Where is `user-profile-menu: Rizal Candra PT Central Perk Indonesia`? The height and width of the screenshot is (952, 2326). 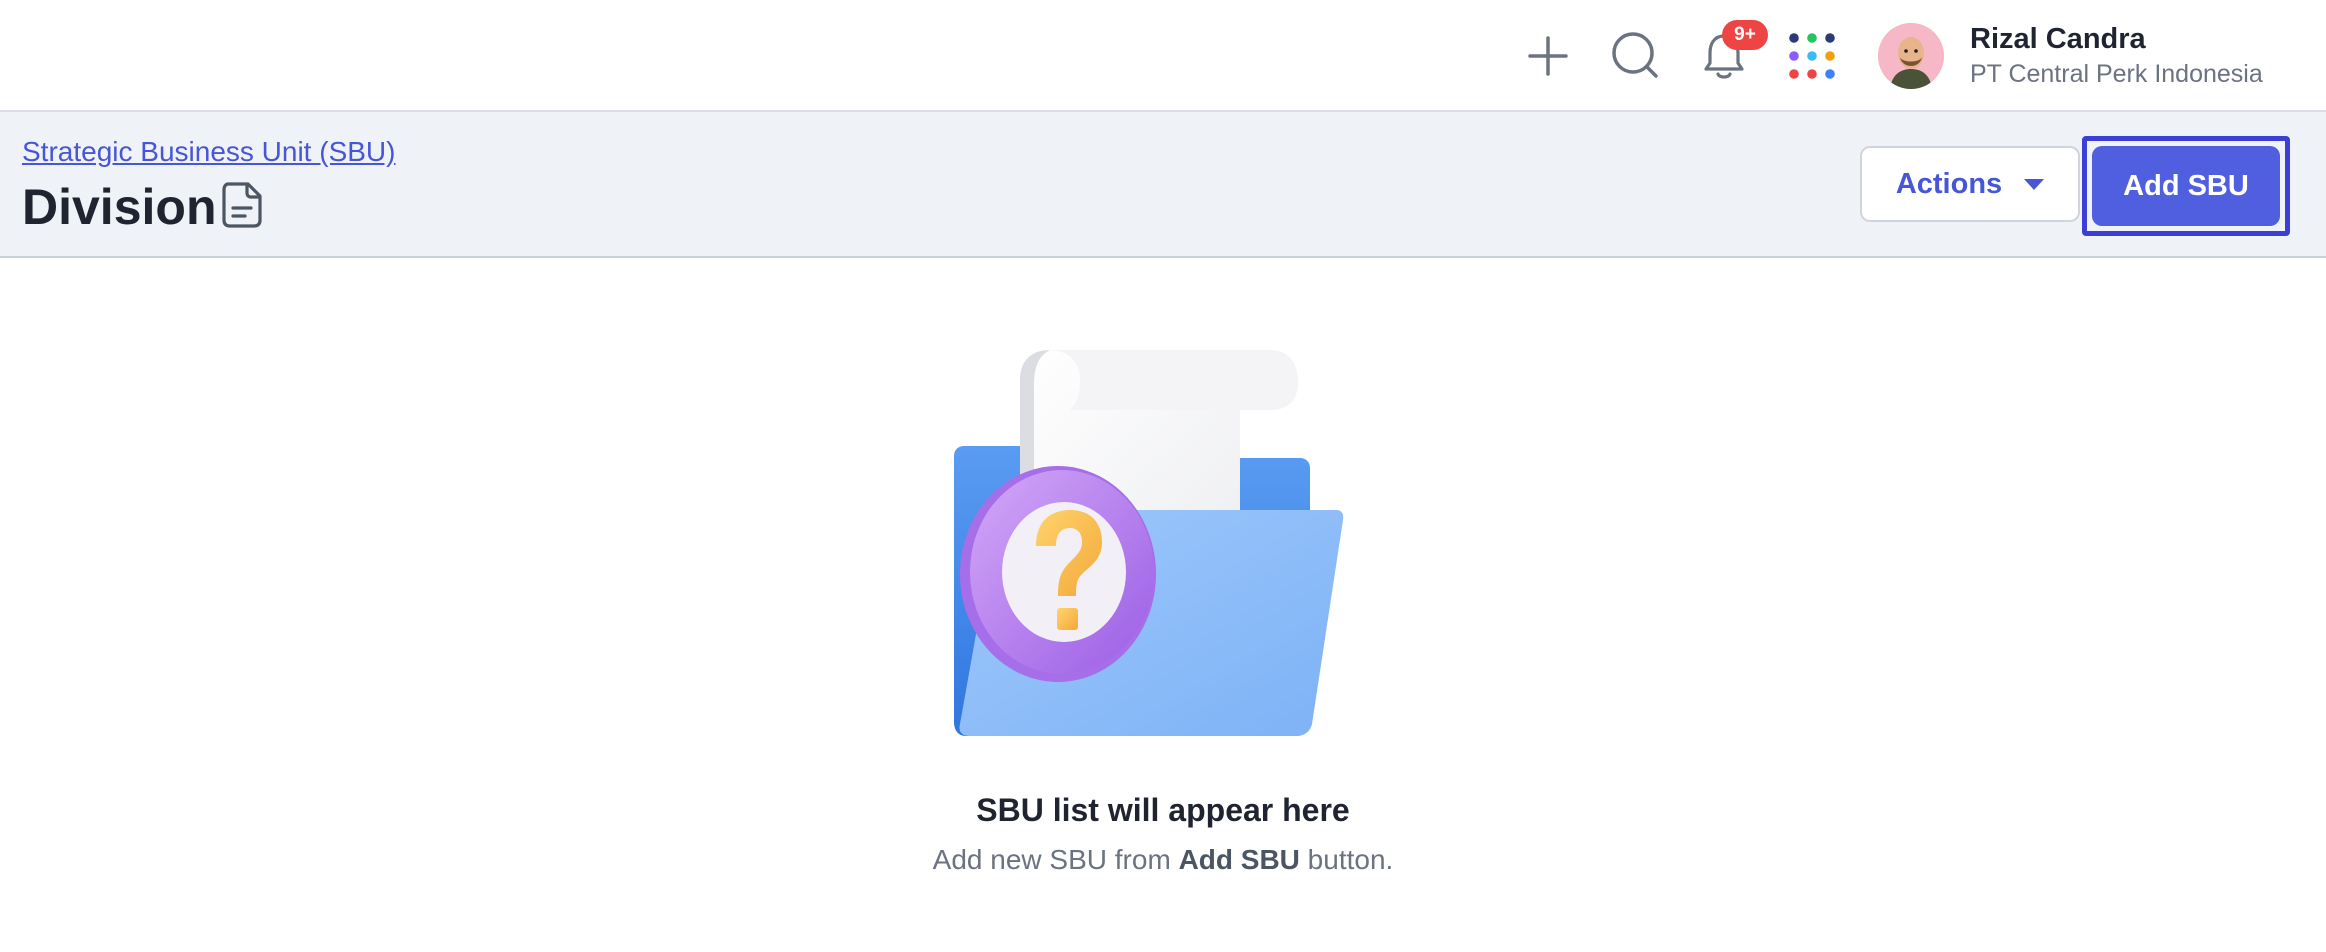 user-profile-menu: Rizal Candra PT Central Perk Indonesia is located at coordinates (2070, 56).